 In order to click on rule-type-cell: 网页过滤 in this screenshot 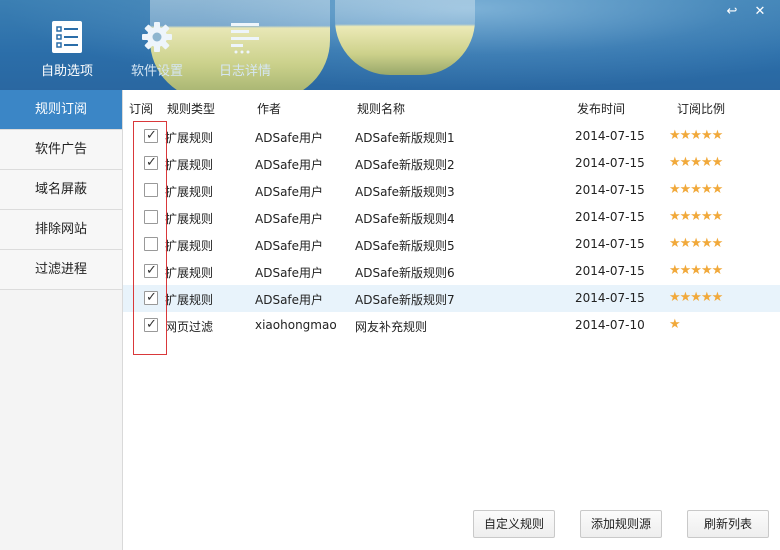, I will do `click(189, 327)`.